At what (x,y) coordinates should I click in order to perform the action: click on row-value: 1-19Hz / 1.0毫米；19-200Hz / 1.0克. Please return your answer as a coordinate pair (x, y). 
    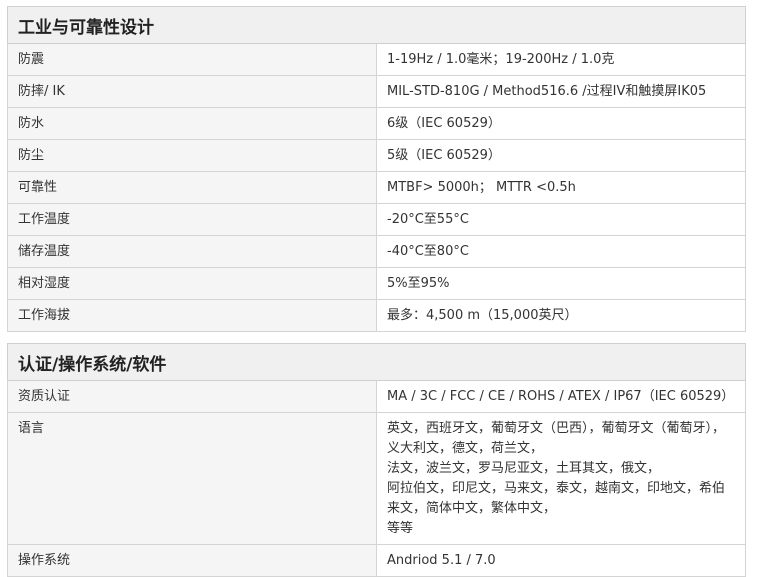
    Looking at the image, I should click on (561, 59).